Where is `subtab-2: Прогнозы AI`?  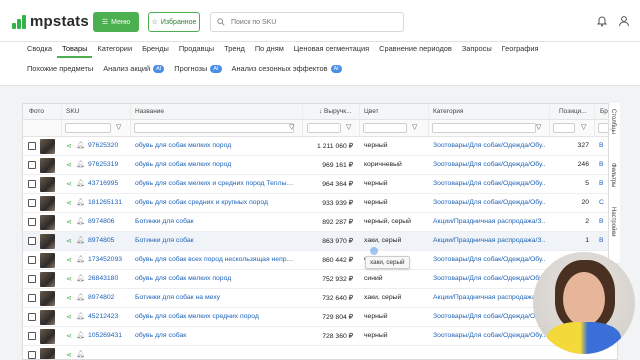
subtab-2: Прогнозы AI is located at coordinates (197, 68).